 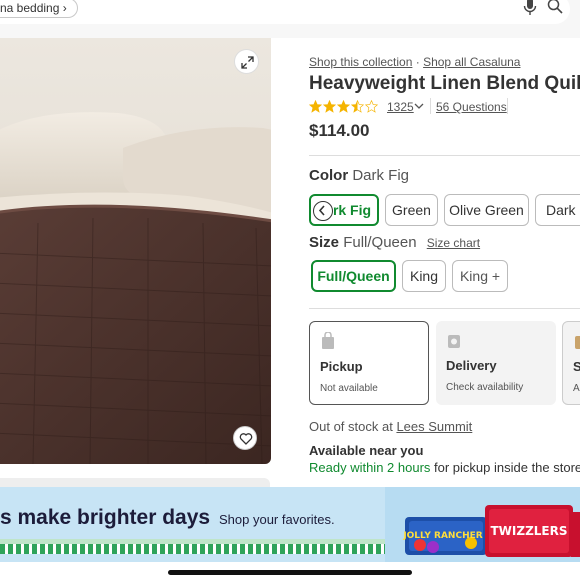 I want to click on stock-status: Out of stock at Lees Summit, so click(x=390, y=426).